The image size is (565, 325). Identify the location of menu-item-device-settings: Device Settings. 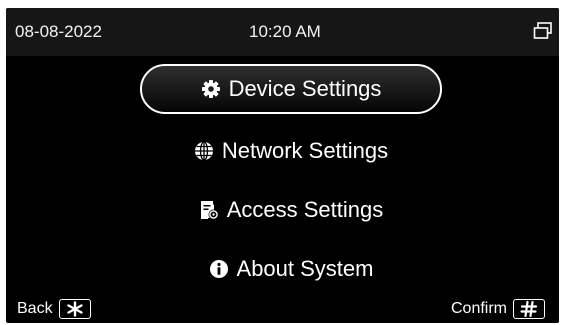
(291, 89).